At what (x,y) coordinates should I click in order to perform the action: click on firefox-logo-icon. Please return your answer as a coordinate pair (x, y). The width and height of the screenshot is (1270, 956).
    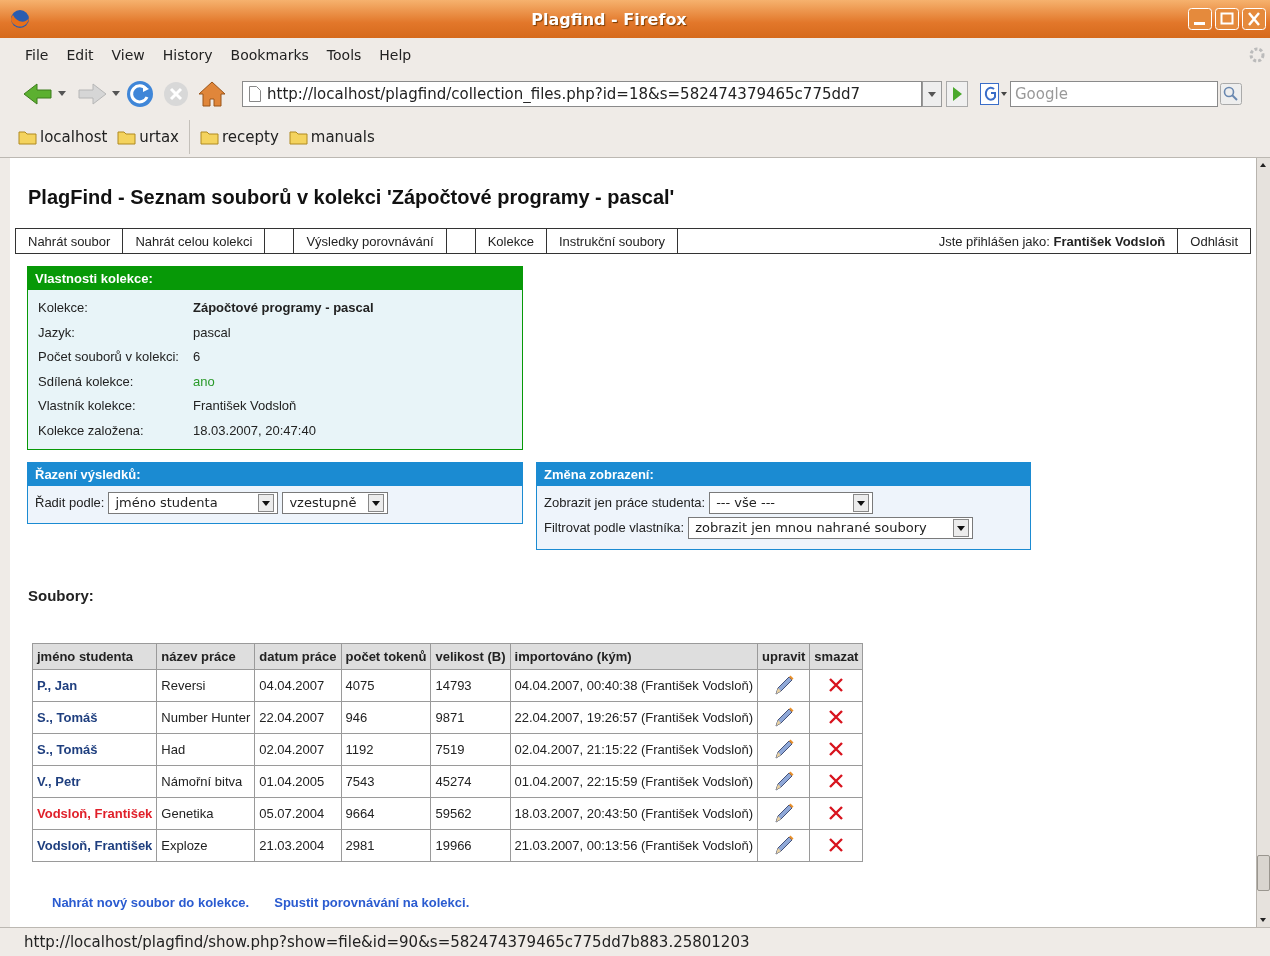
    Looking at the image, I should click on (20, 19).